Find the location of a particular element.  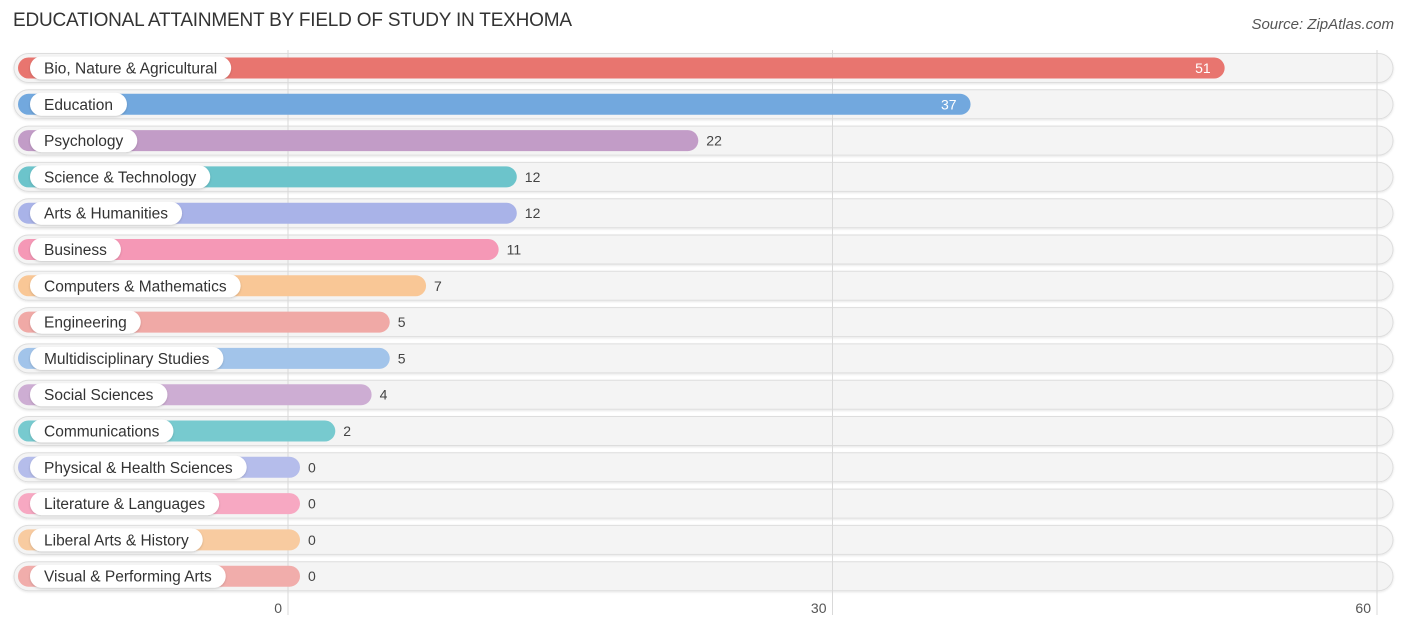

x-axis-ticks: 0 30 60 is located at coordinates (822, 608).